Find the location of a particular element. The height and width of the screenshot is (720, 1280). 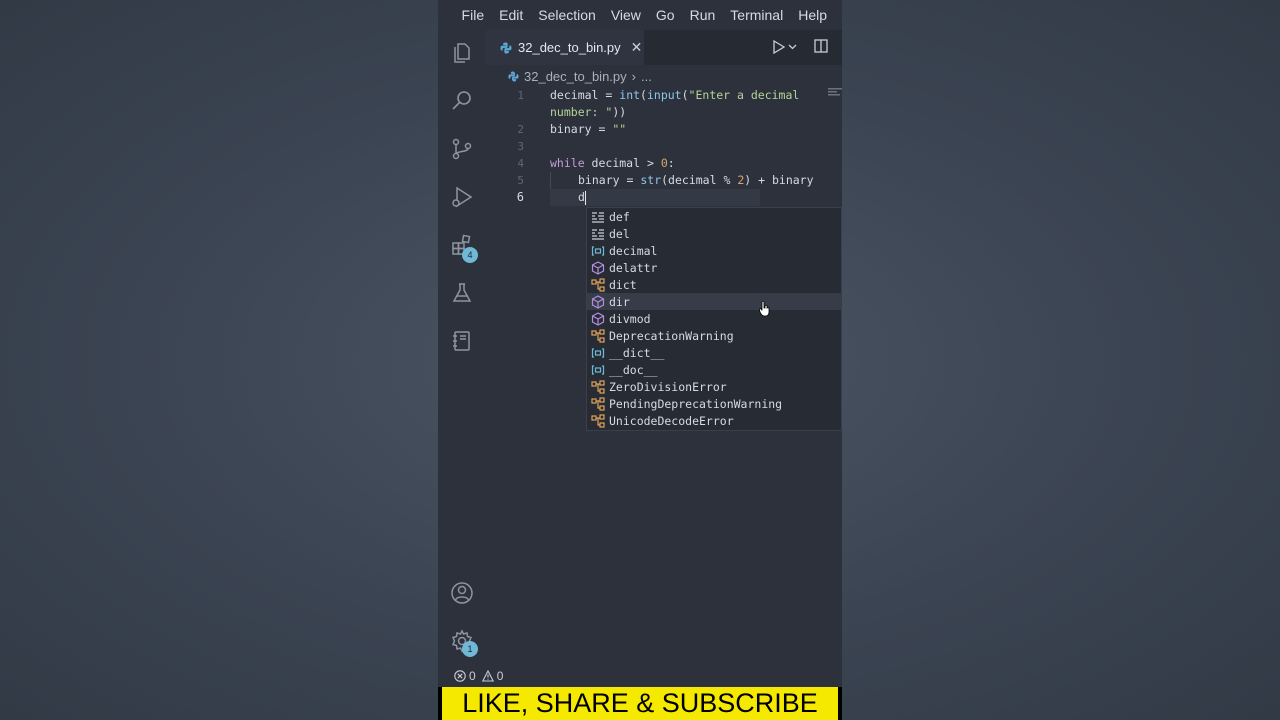

banner-text: LIKE, SHARE & SUBSCRIBE is located at coordinates (640, 703).